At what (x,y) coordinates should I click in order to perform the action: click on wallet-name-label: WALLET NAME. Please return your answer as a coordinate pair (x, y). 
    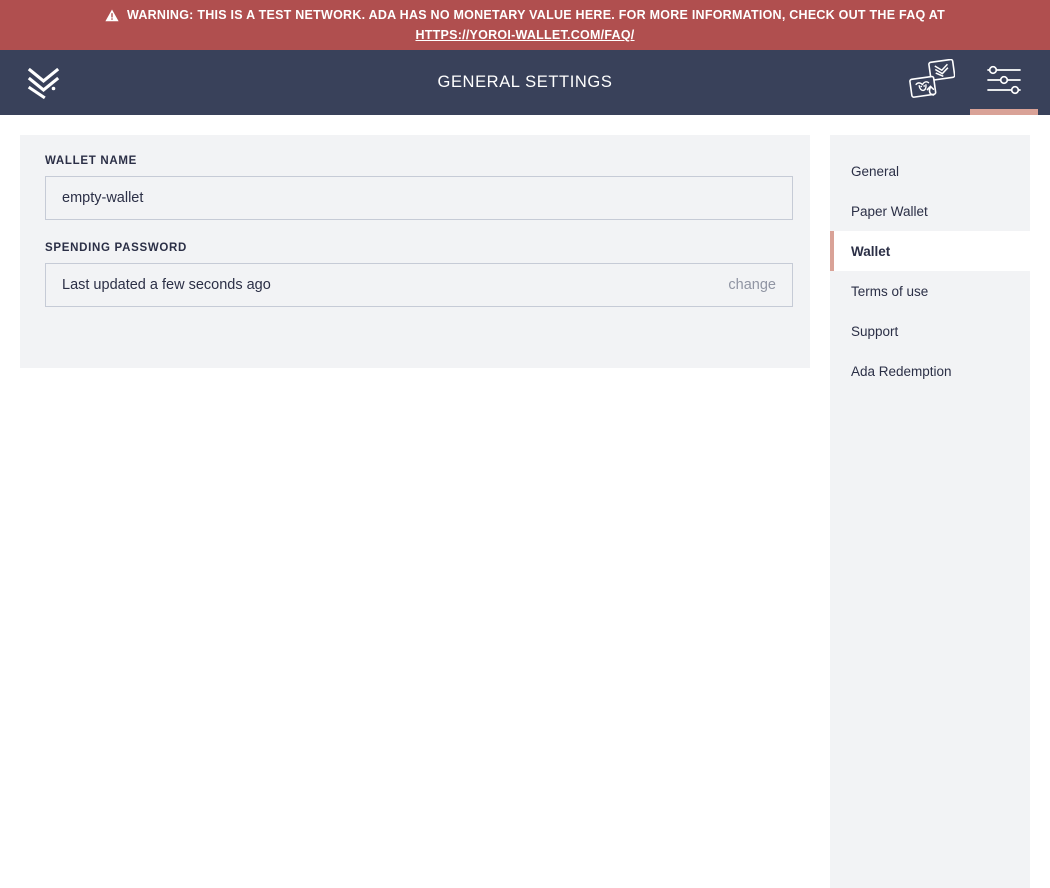
    Looking at the image, I should click on (91, 161).